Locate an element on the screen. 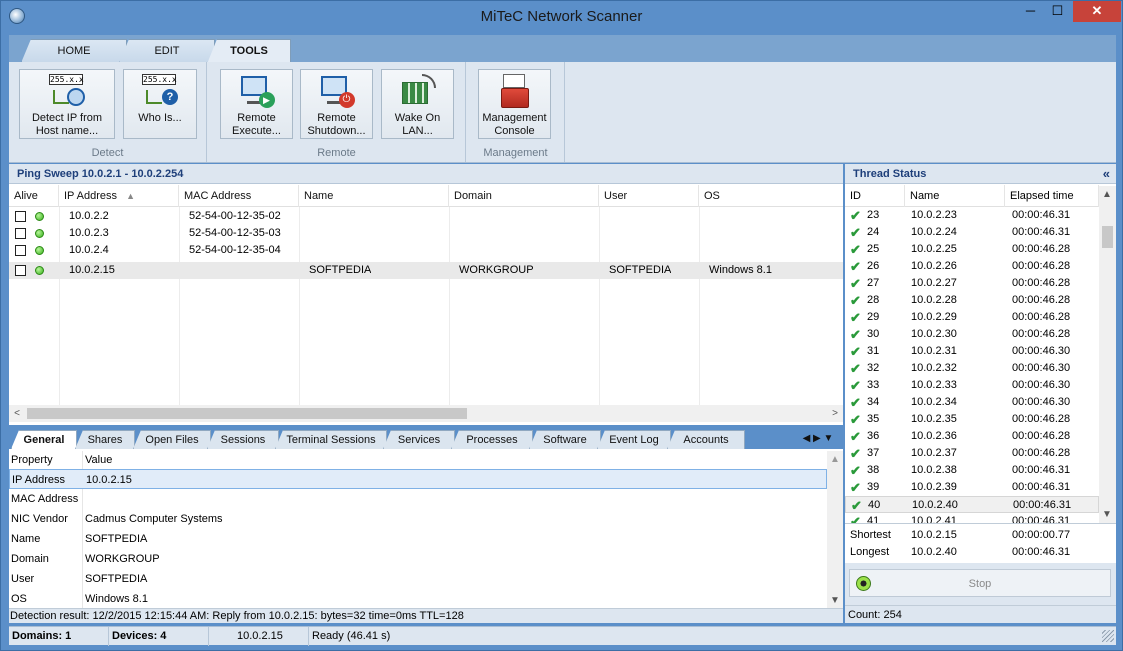  sort-asc-icon: ▲ is located at coordinates (130, 196).